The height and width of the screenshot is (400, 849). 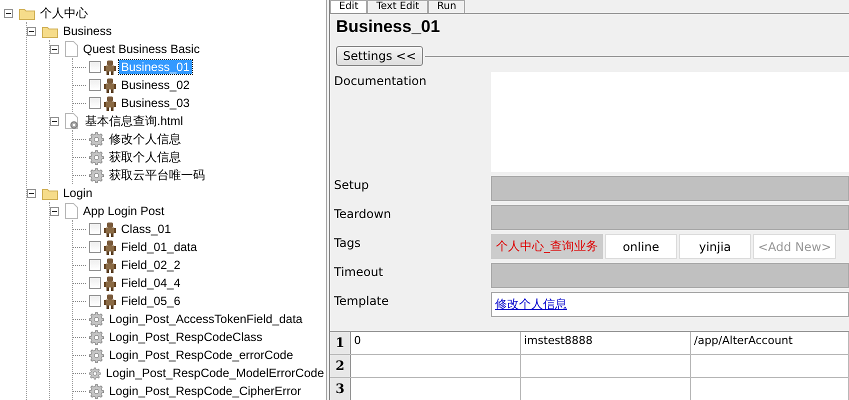 I want to click on tree-item: Business_03, so click(x=155, y=103).